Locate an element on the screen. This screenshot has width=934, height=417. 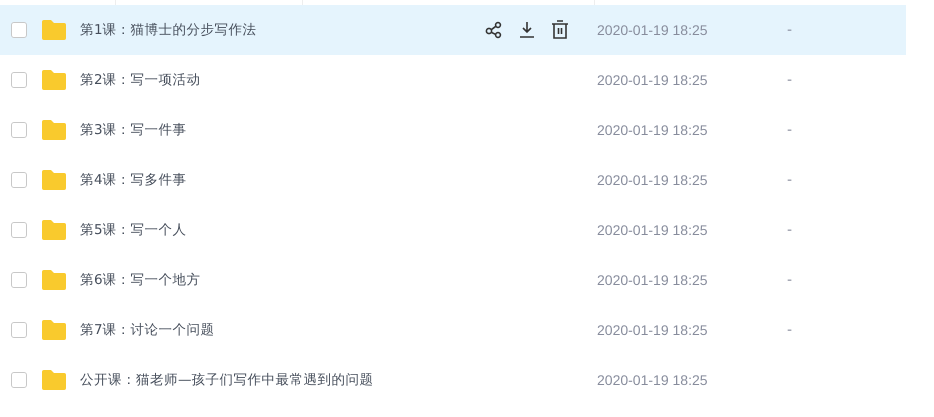
file-row: 第6课：写一个地方 2020-01-19 18:25 - is located at coordinates (453, 280).